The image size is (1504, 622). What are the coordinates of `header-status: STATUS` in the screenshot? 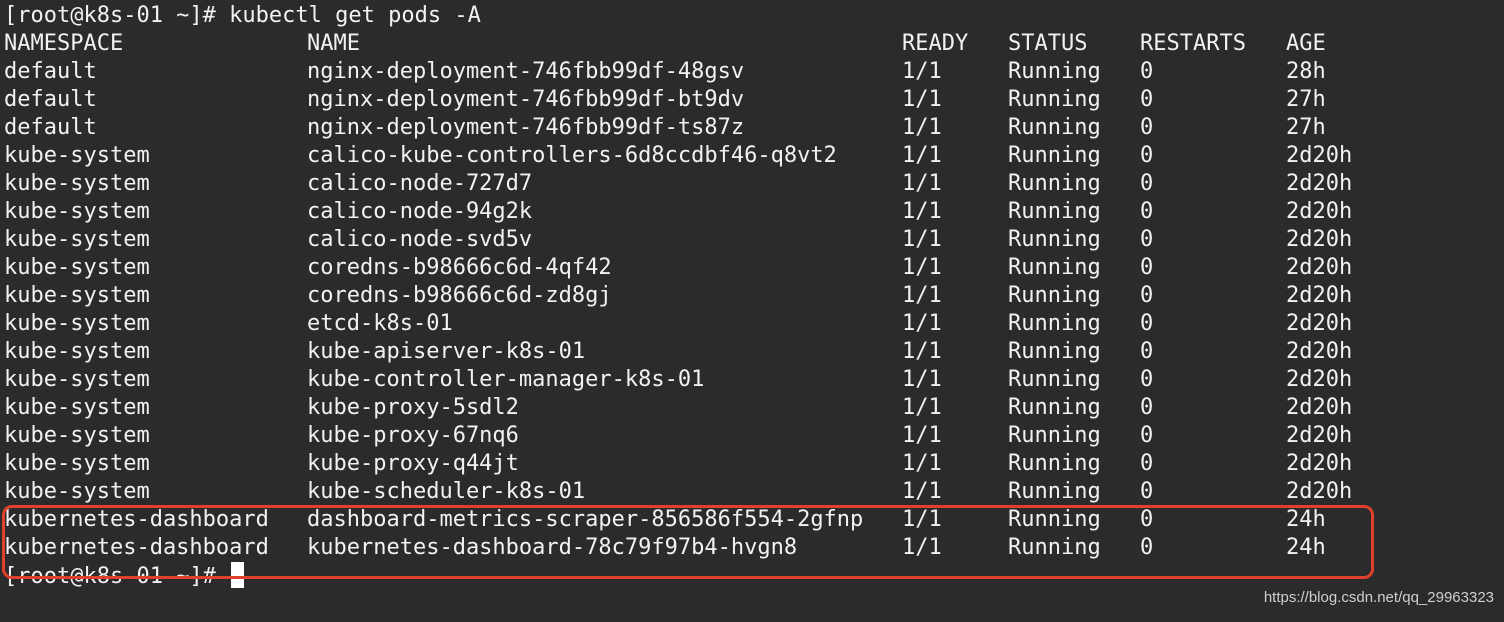 It's located at (1048, 43).